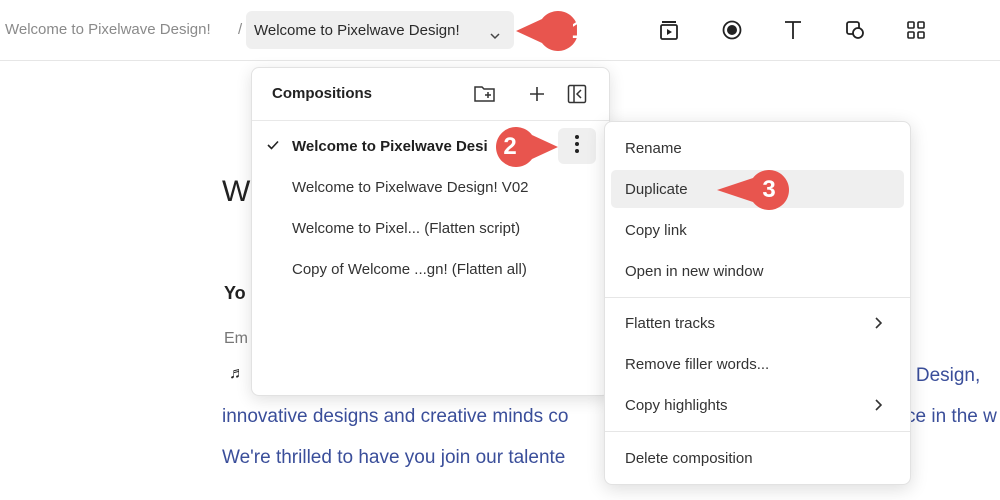  What do you see at coordinates (676, 405) in the screenshot?
I see `menu-item-label: Copy highlights` at bounding box center [676, 405].